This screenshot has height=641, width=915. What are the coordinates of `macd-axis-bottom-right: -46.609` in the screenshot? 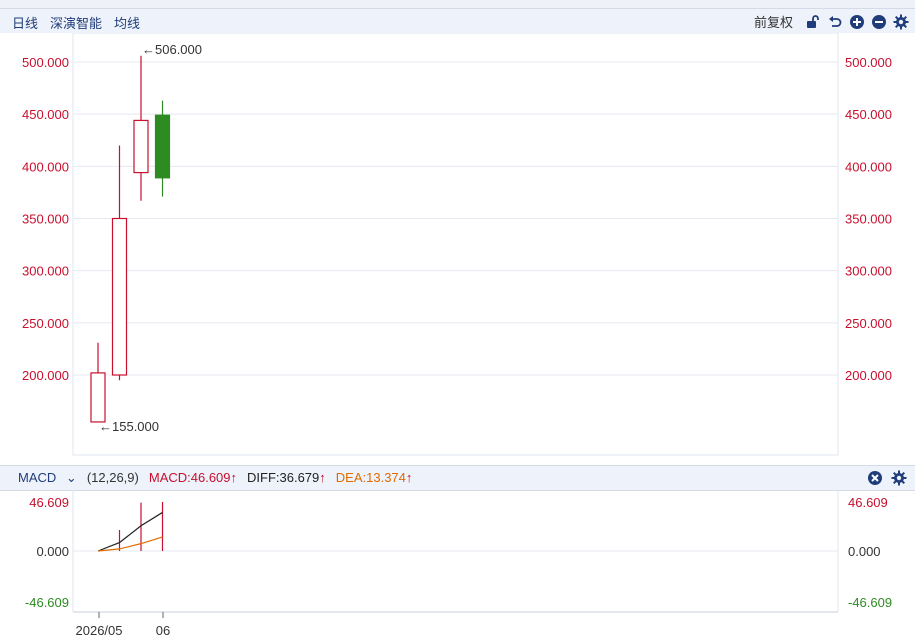 It's located at (870, 602).